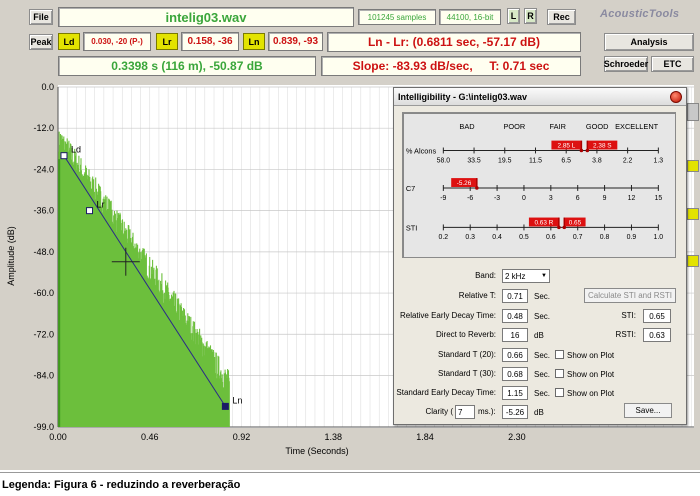 The image size is (700, 496). I want to click on c7-tick-label: 0, so click(524, 198).